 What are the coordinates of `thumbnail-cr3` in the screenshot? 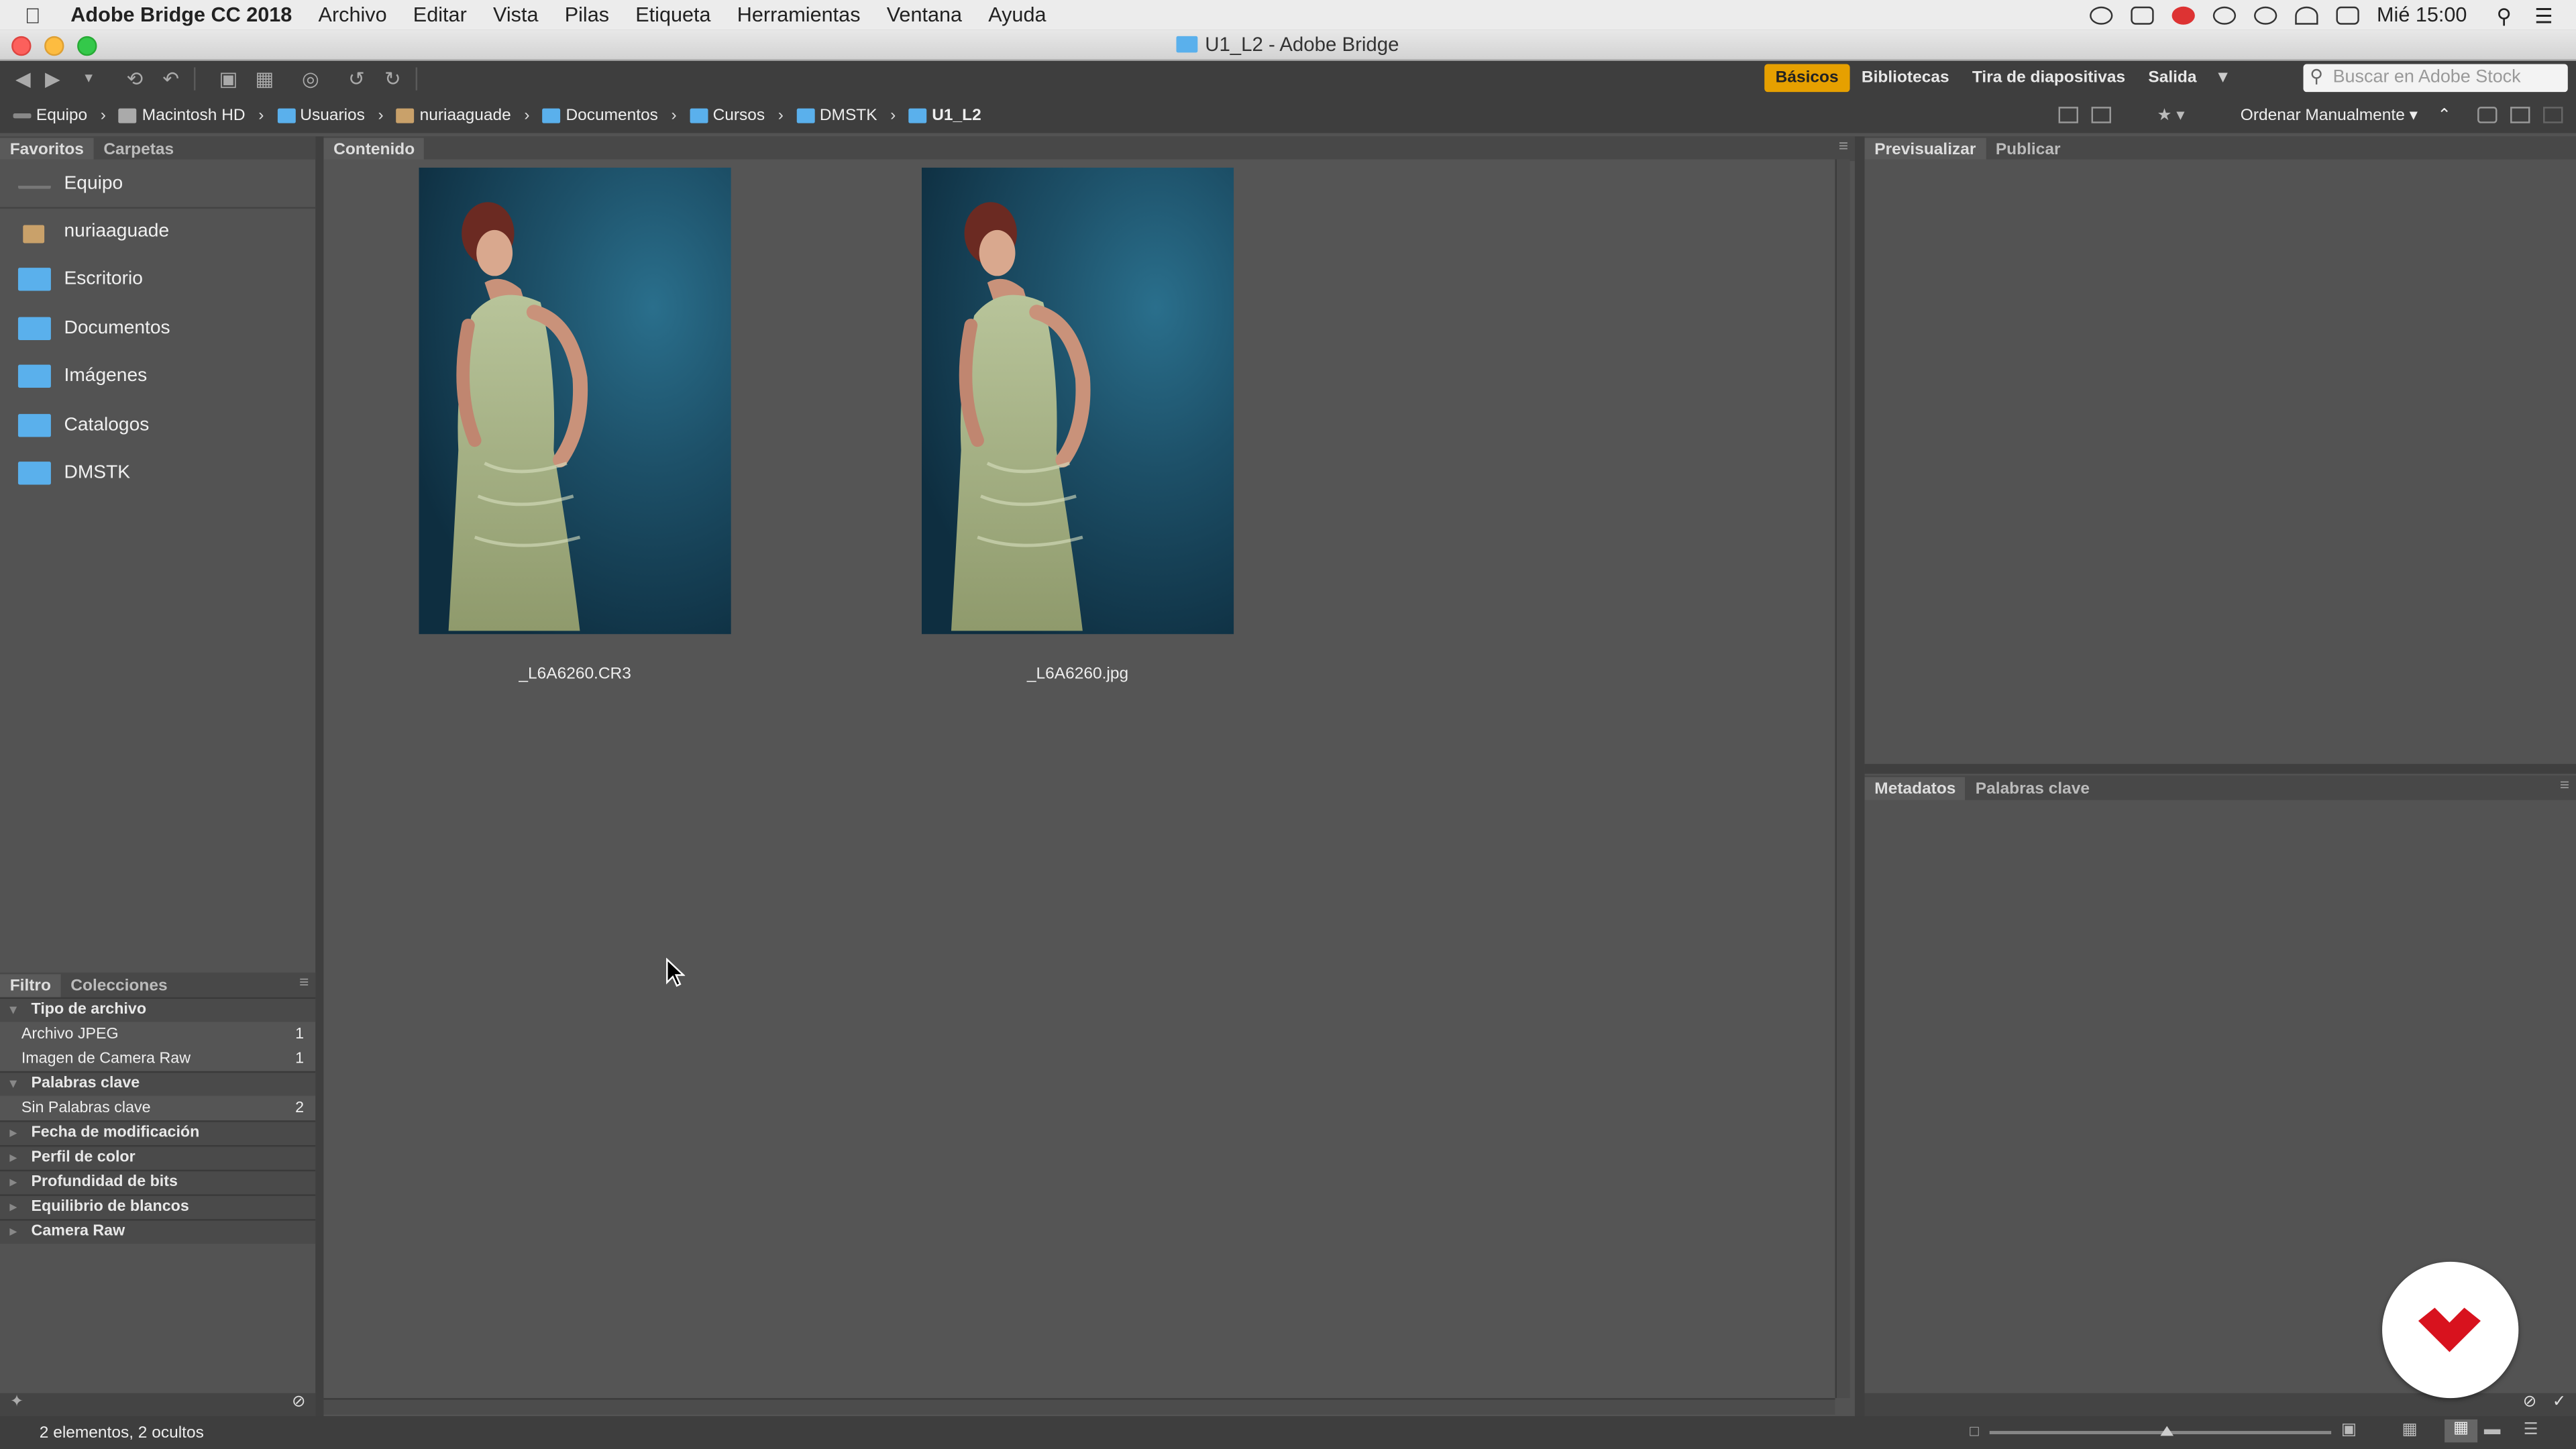 It's located at (575, 401).